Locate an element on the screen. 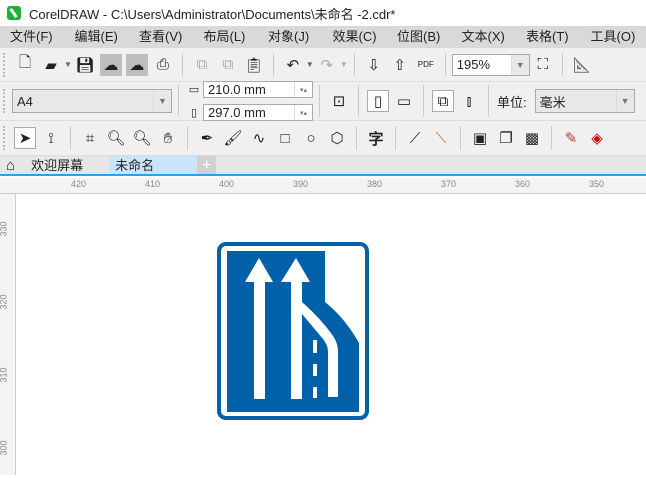 This screenshot has height=478, width=646. unit-value: 毫米 is located at coordinates (552, 102).